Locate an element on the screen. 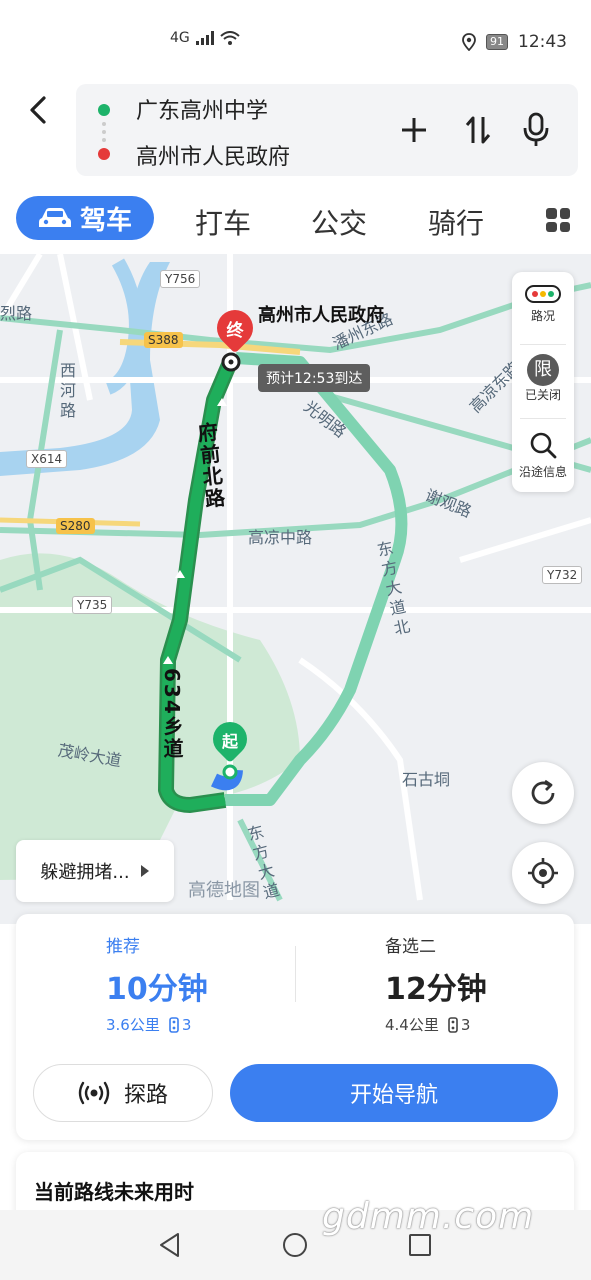  road-badge: X614 is located at coordinates (47, 459).